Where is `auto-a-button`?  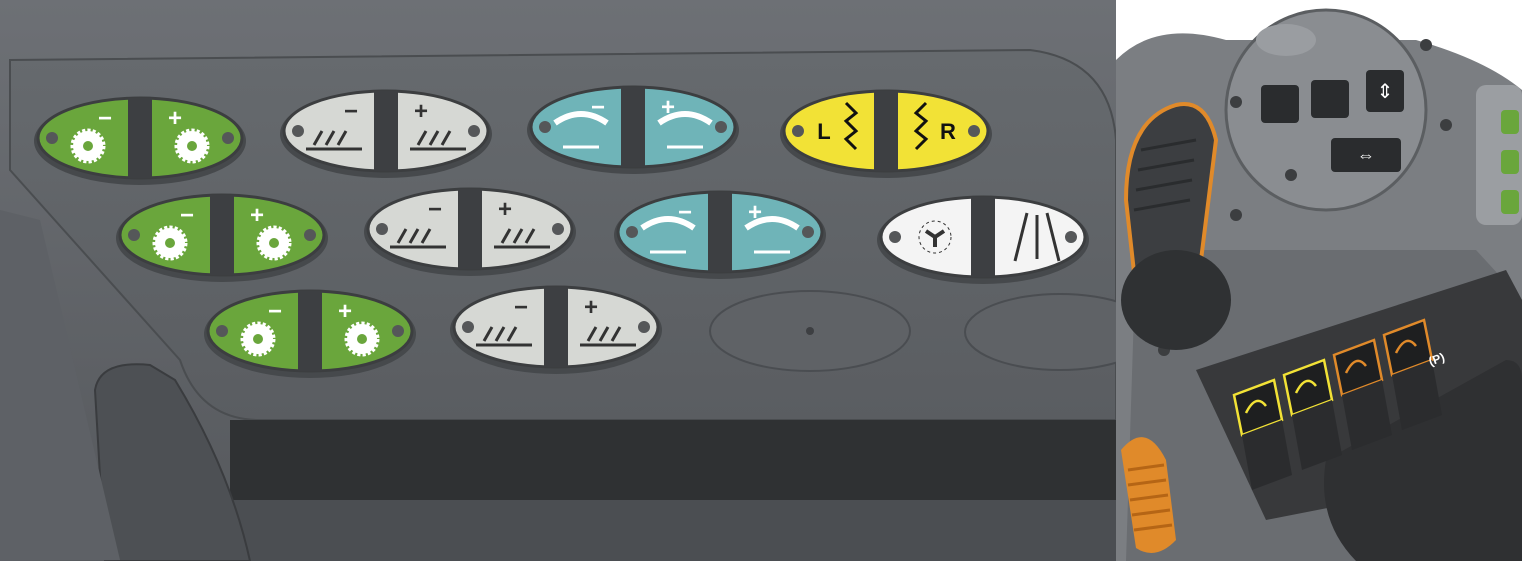 auto-a-button is located at coordinates (1280, 104).